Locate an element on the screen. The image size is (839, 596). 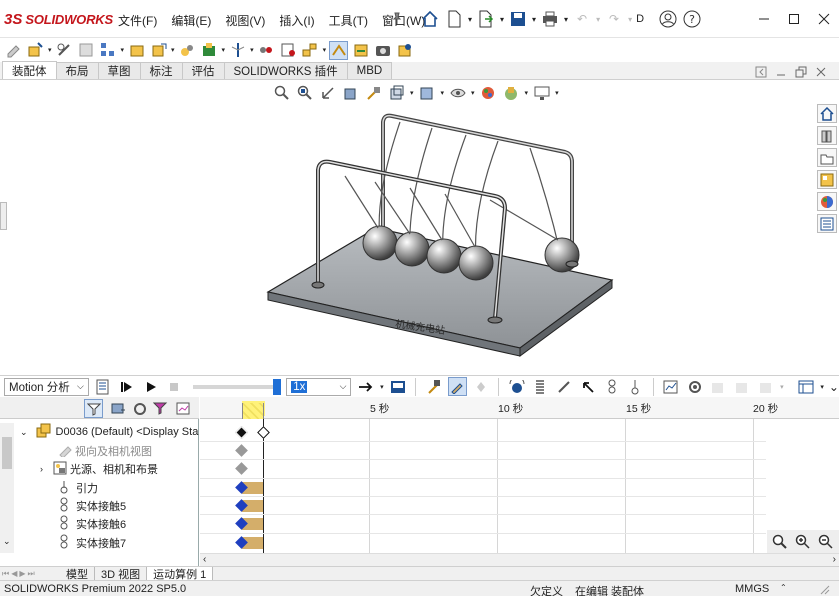
redo-icon: ↷ is located at coordinates (614, 19).